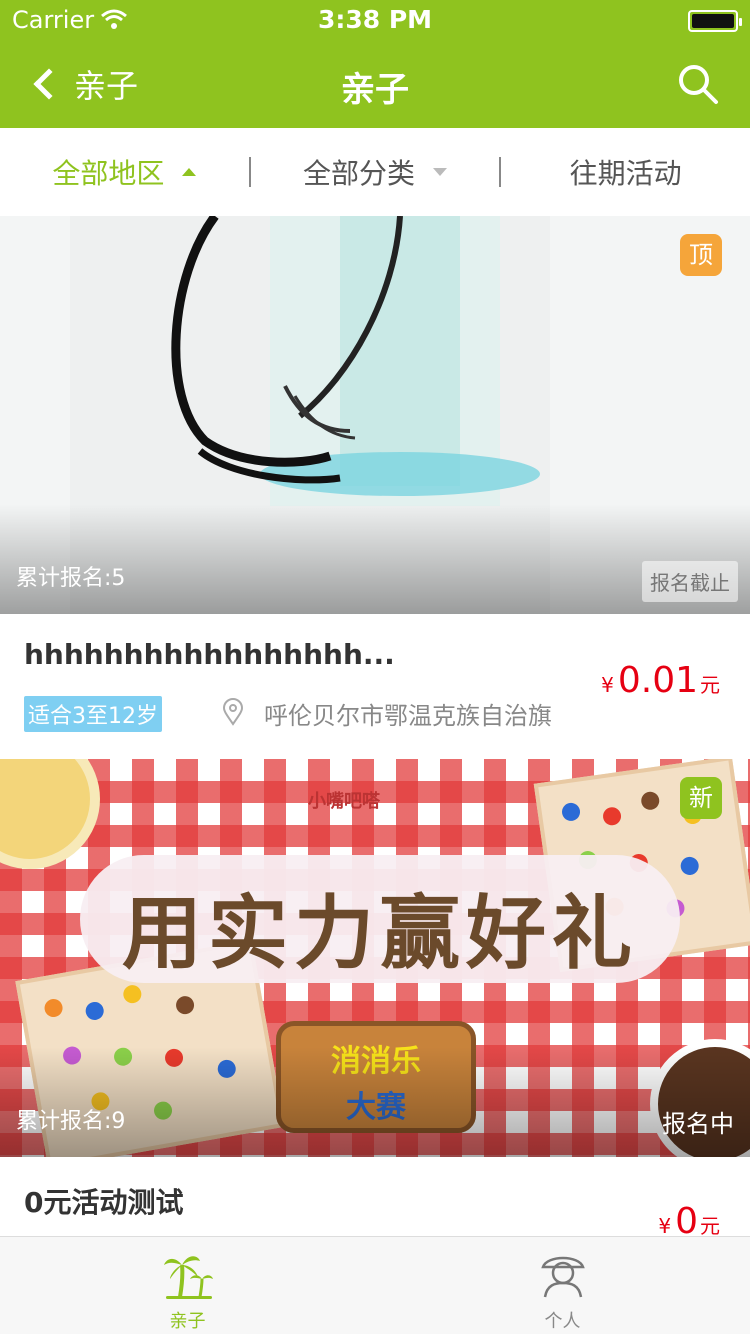 This screenshot has height=1334, width=750. I want to click on signup-count: 累计报名:5, so click(71, 578).